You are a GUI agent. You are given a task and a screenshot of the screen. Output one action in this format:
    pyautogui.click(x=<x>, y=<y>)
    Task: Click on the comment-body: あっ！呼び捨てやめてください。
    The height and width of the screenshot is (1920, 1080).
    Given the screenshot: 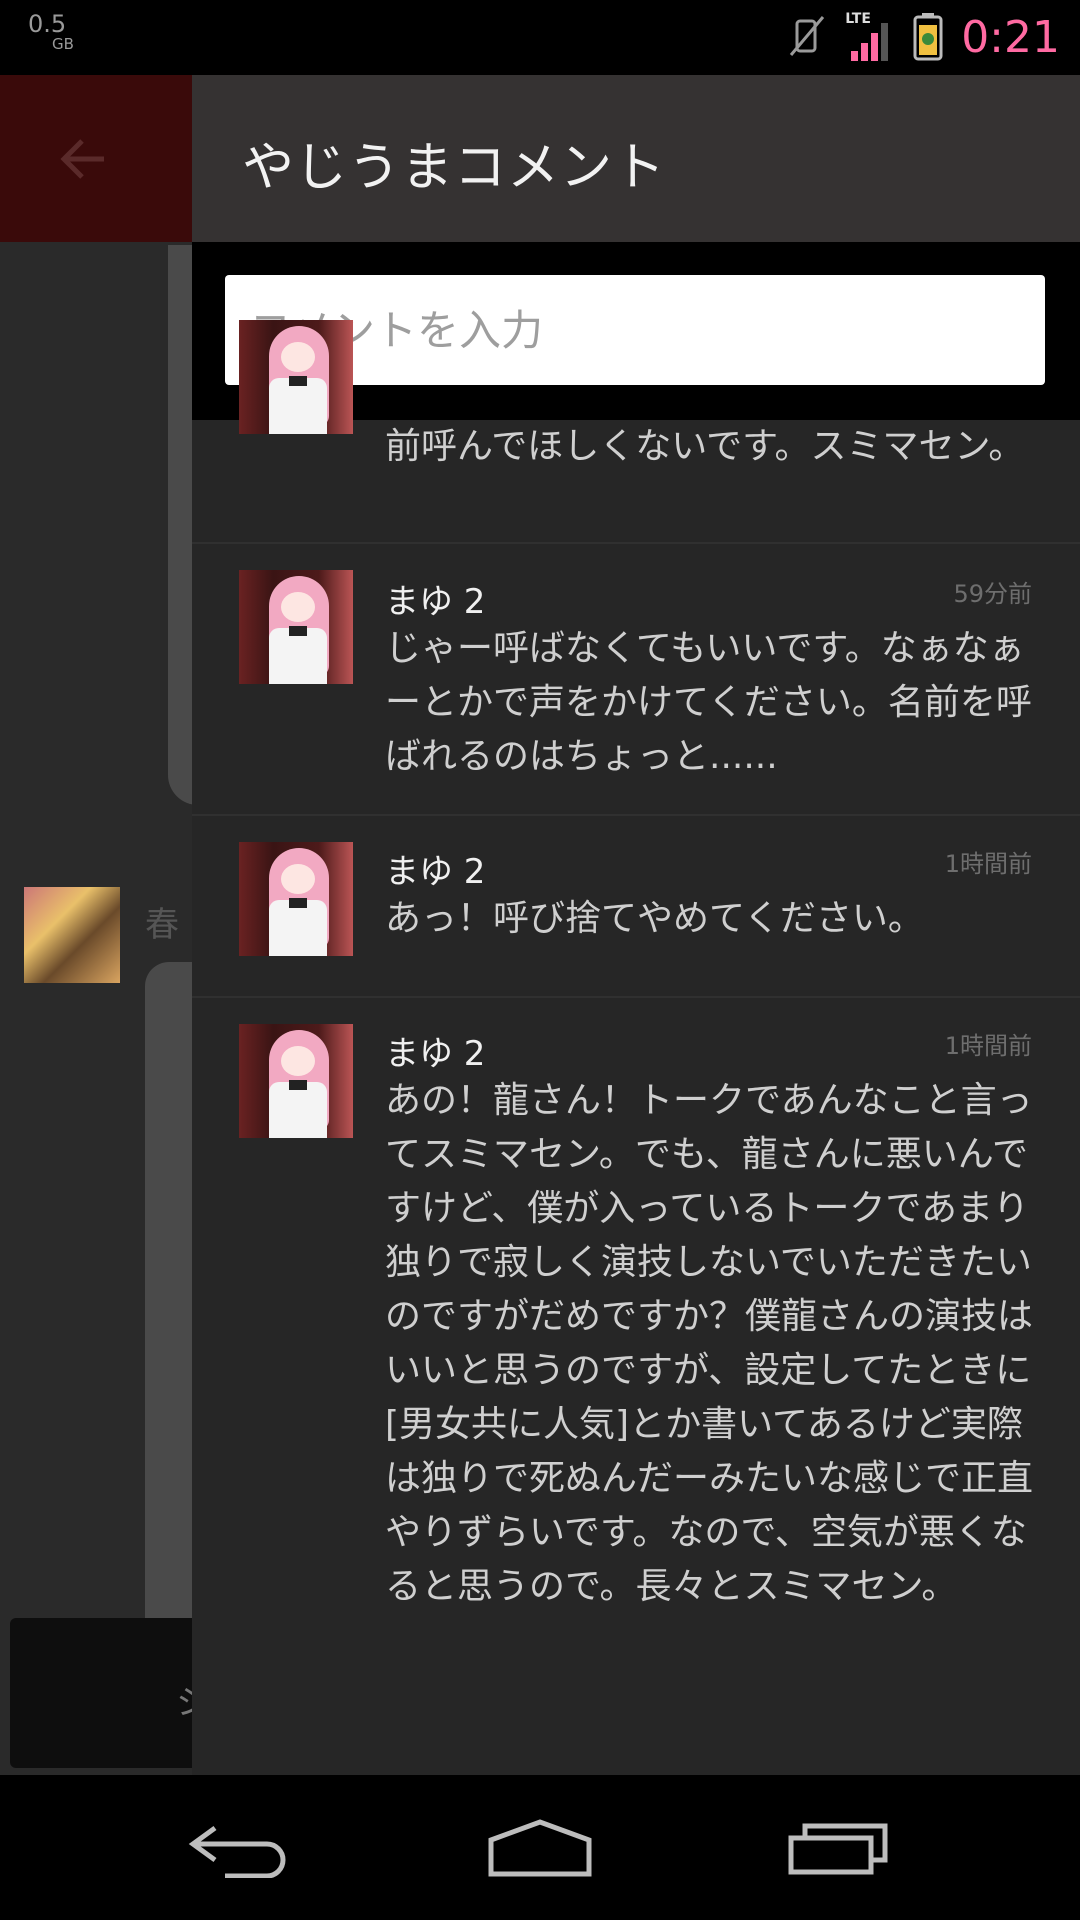 What is the action you would take?
    pyautogui.click(x=654, y=918)
    